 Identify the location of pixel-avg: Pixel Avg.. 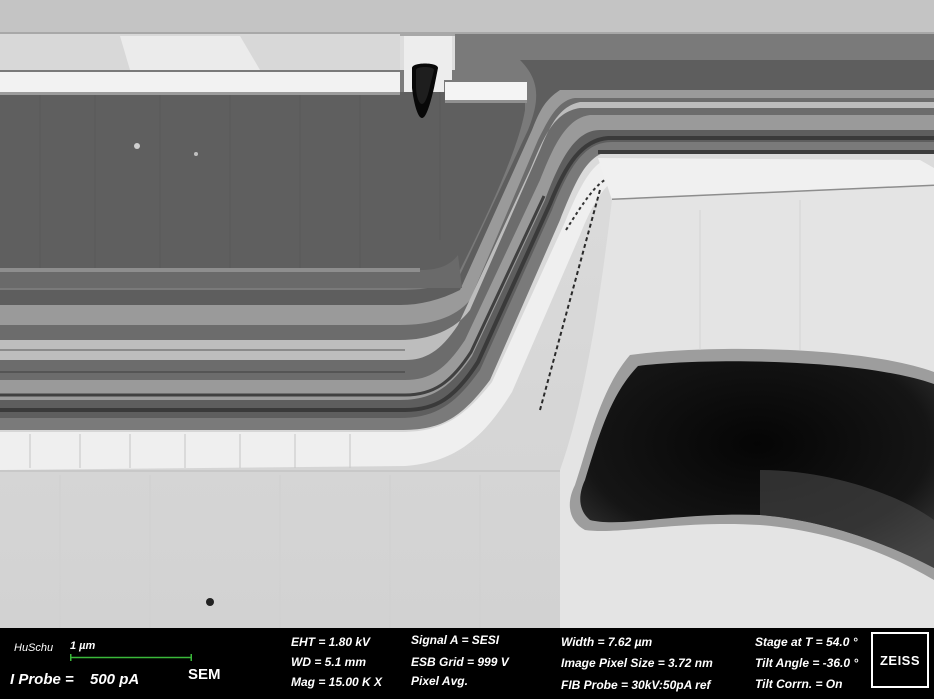
(439, 681).